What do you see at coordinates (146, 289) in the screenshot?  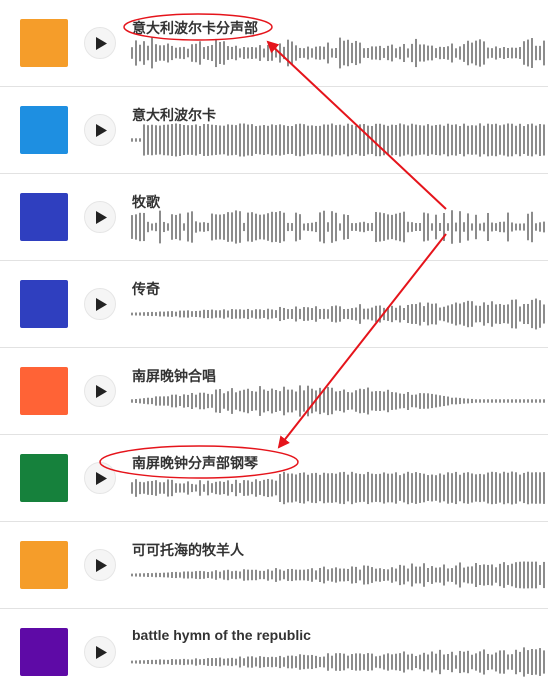 I see `track-title: 传奇` at bounding box center [146, 289].